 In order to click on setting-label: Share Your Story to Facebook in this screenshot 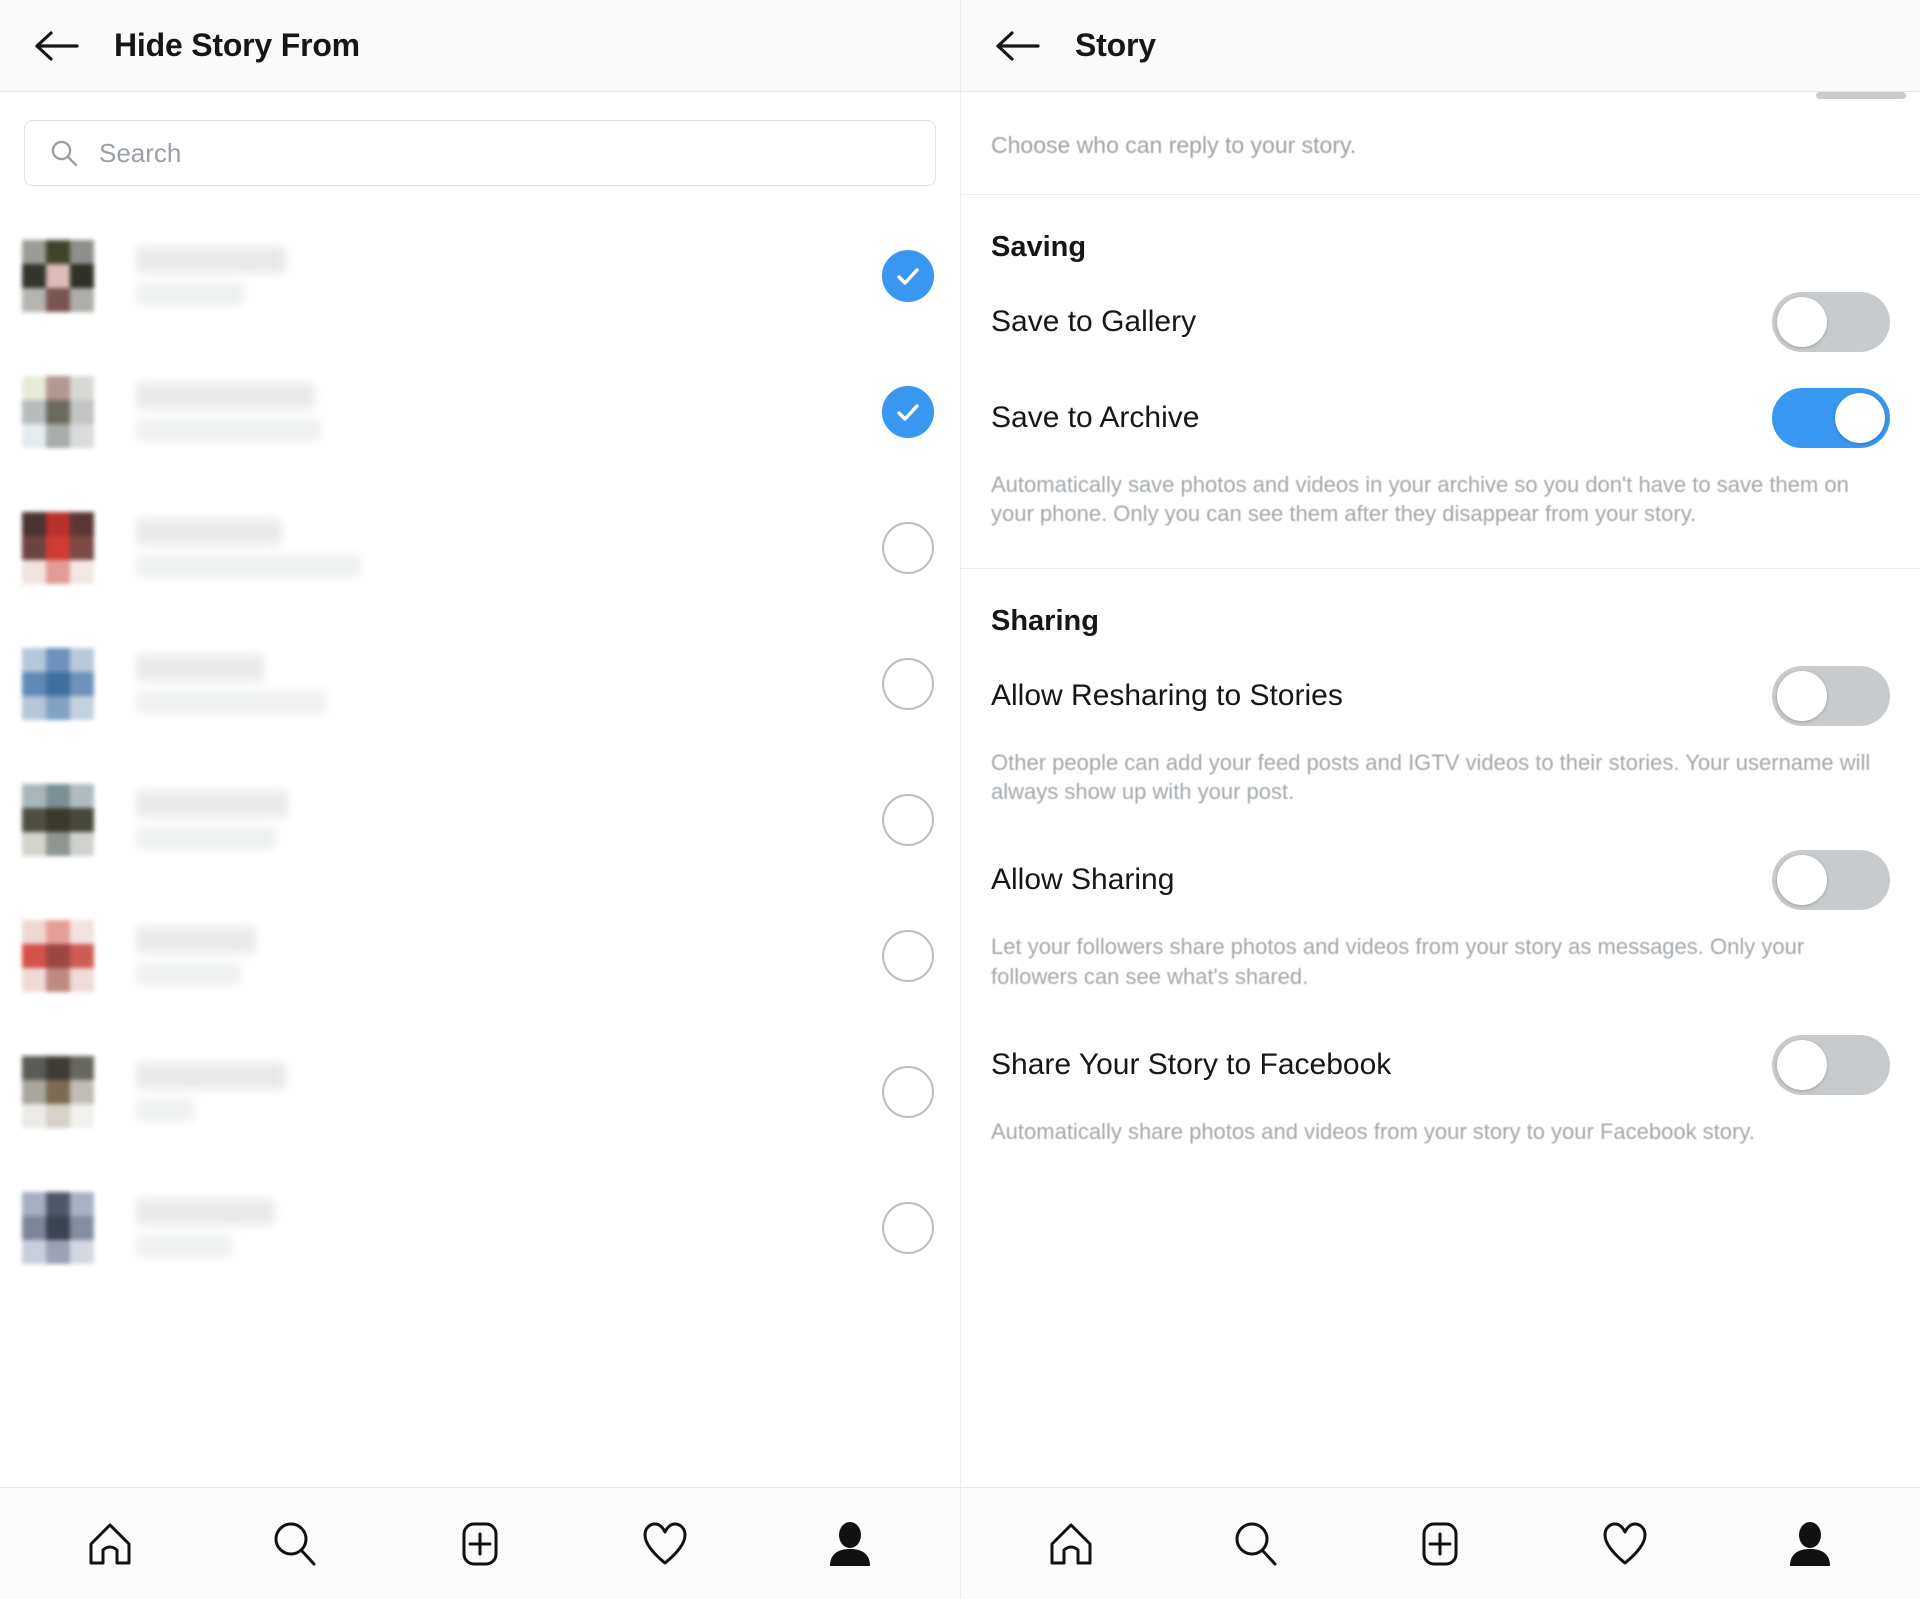, I will do `click(1191, 1064)`.